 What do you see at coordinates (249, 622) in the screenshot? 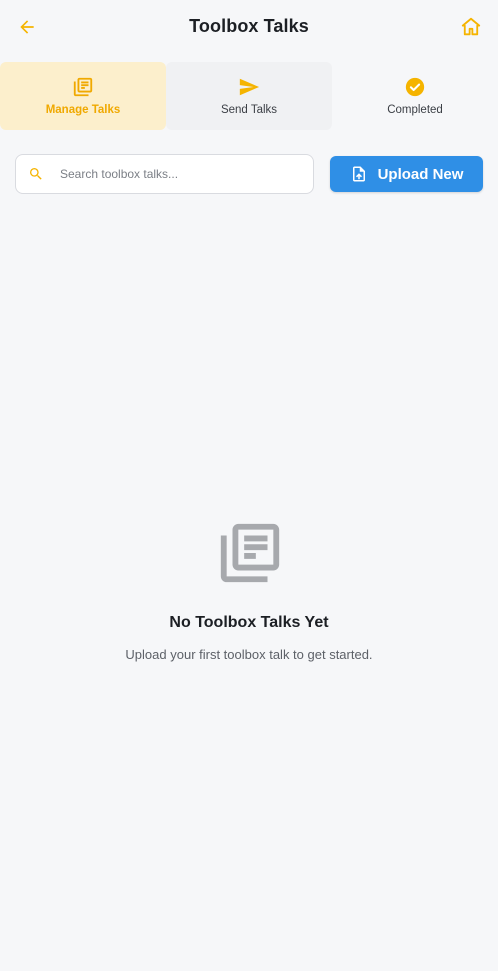
I see `empty-state-title: No Toolbox Talks Yet` at bounding box center [249, 622].